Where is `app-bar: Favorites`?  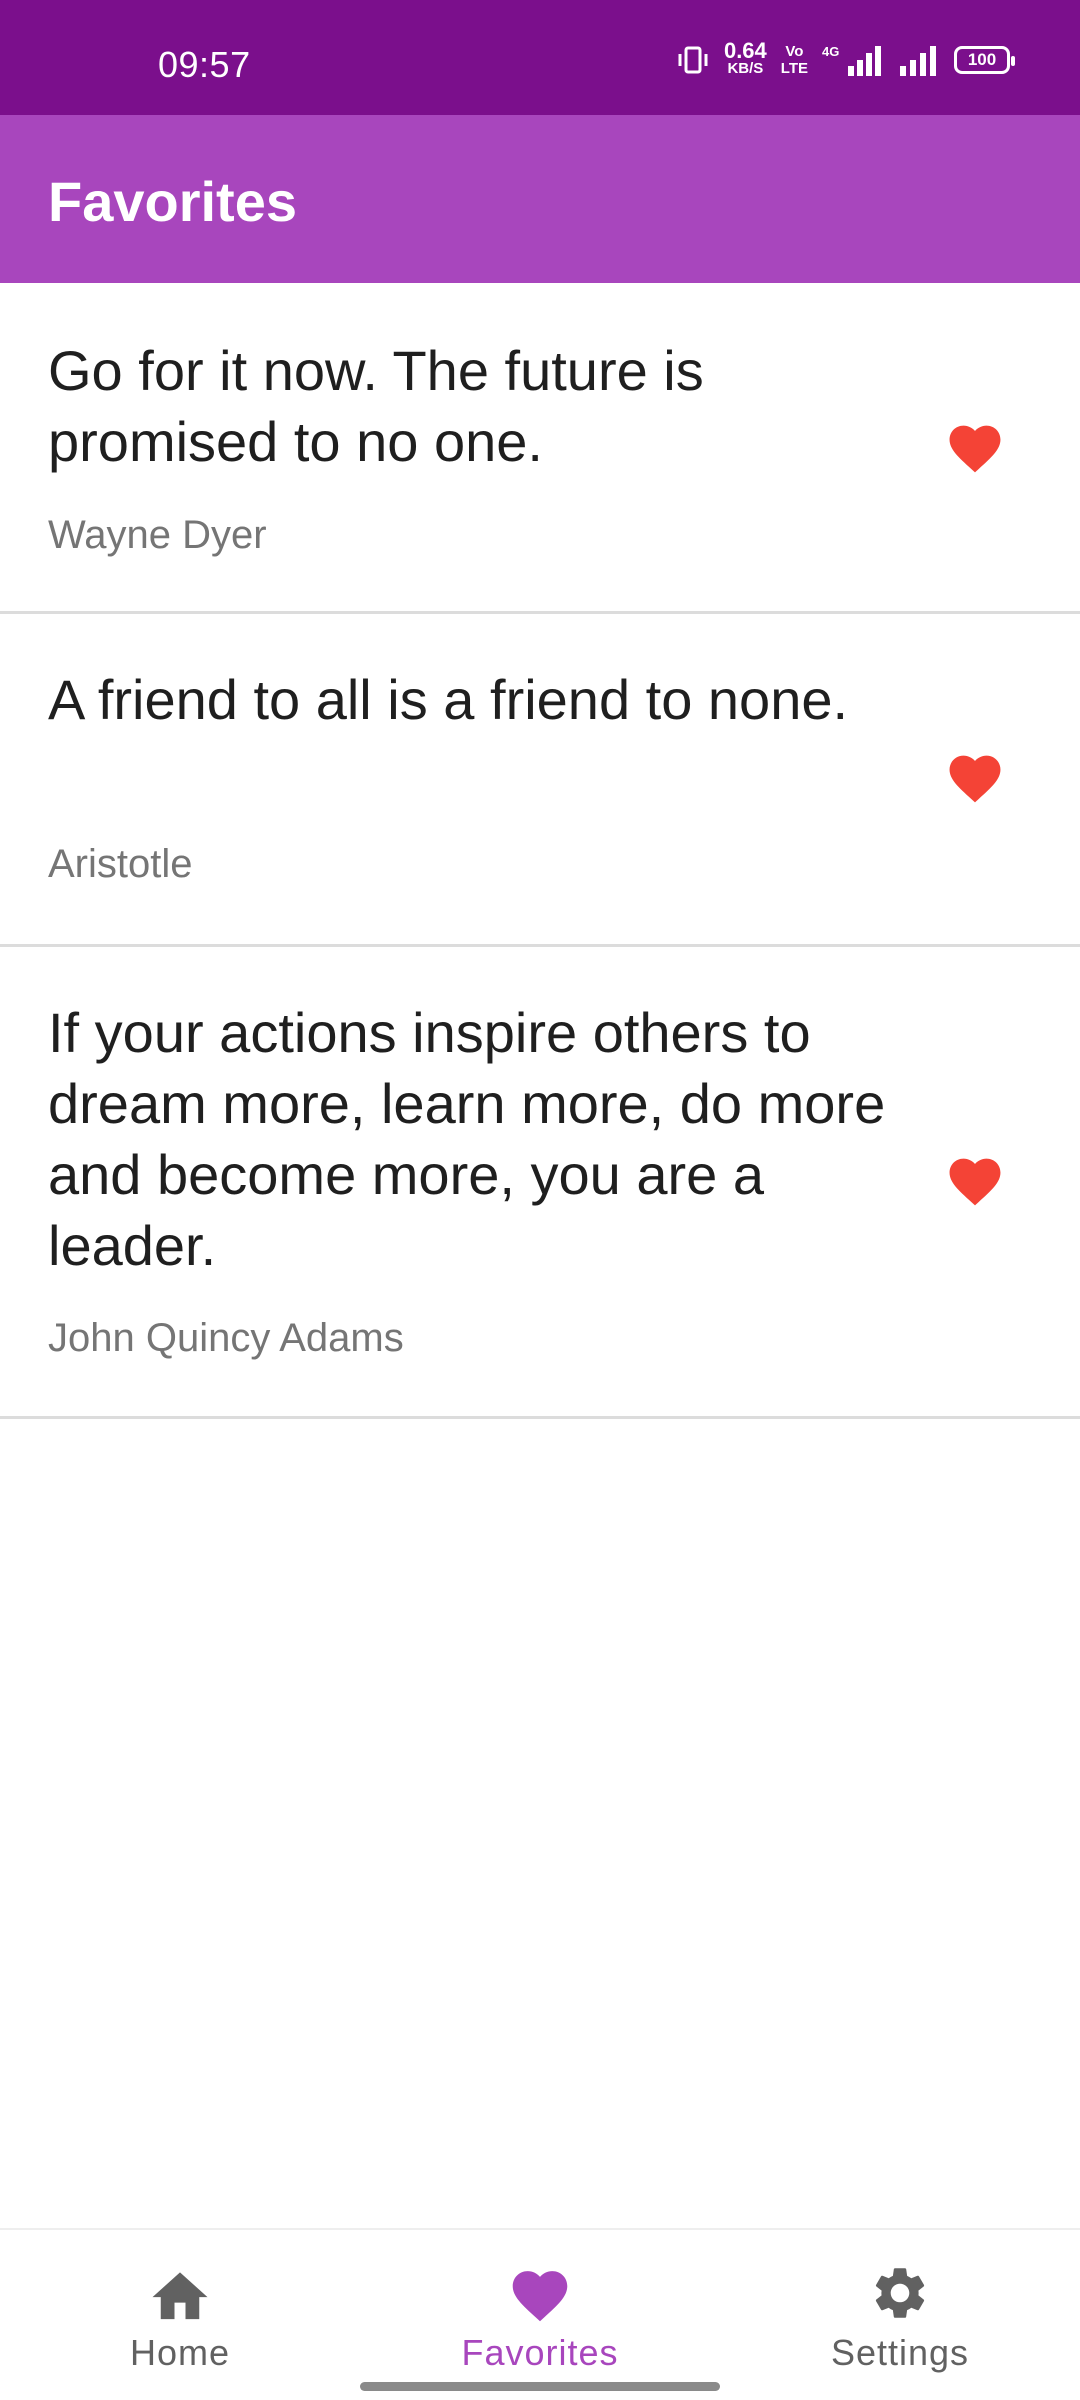
app-bar: Favorites is located at coordinates (540, 199).